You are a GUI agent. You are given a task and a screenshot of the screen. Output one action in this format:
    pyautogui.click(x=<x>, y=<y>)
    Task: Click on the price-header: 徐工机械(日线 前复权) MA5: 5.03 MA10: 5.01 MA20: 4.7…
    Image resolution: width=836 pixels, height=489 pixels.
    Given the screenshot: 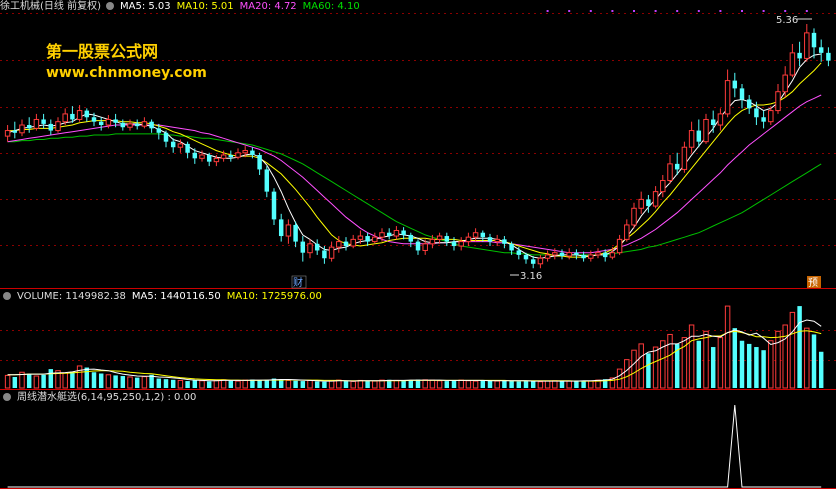 What is the action you would take?
    pyautogui.click(x=183, y=6)
    